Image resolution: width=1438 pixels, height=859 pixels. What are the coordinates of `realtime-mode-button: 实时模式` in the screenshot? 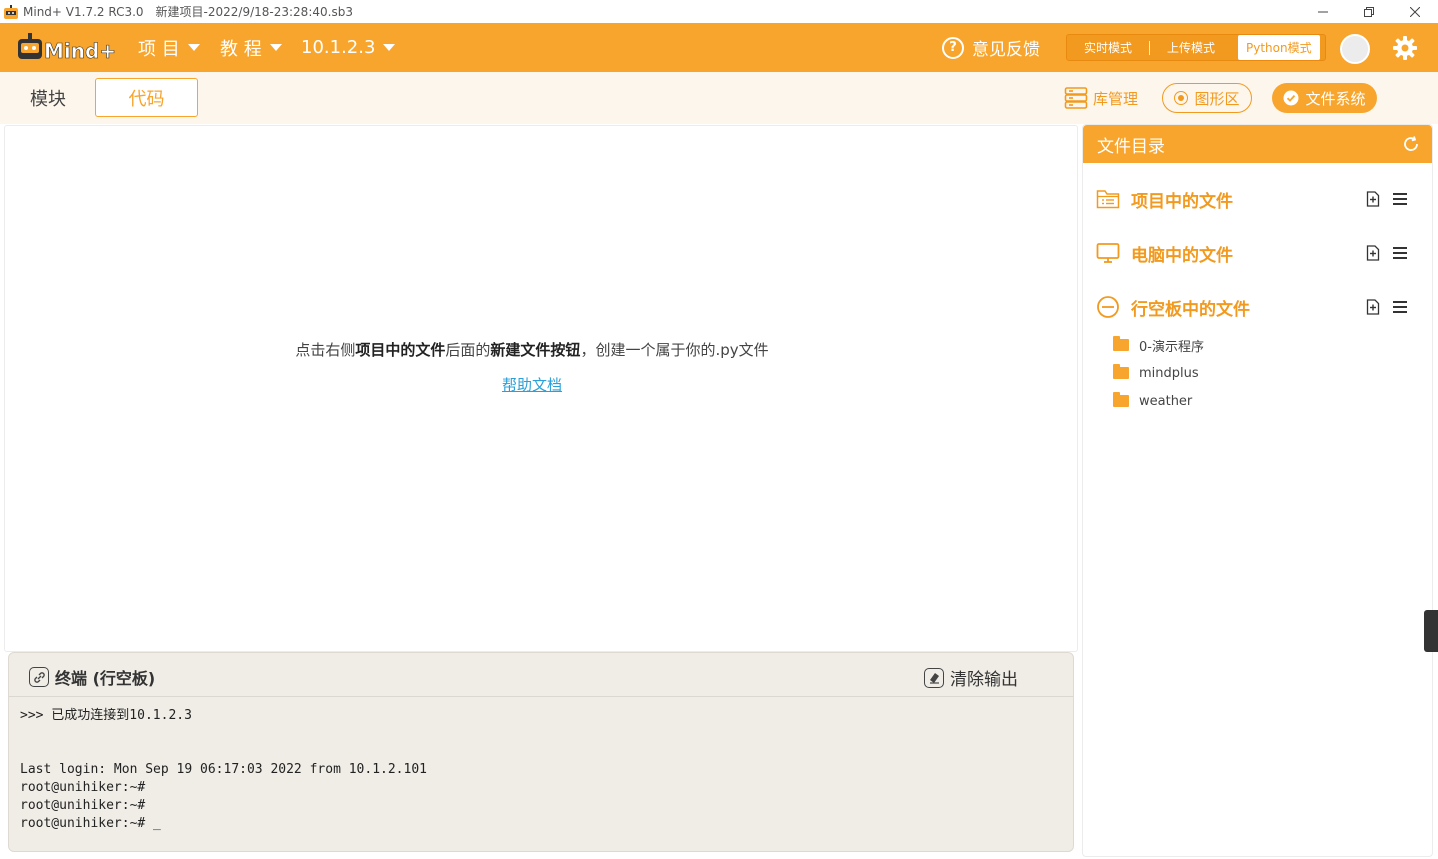 It's located at (1108, 47).